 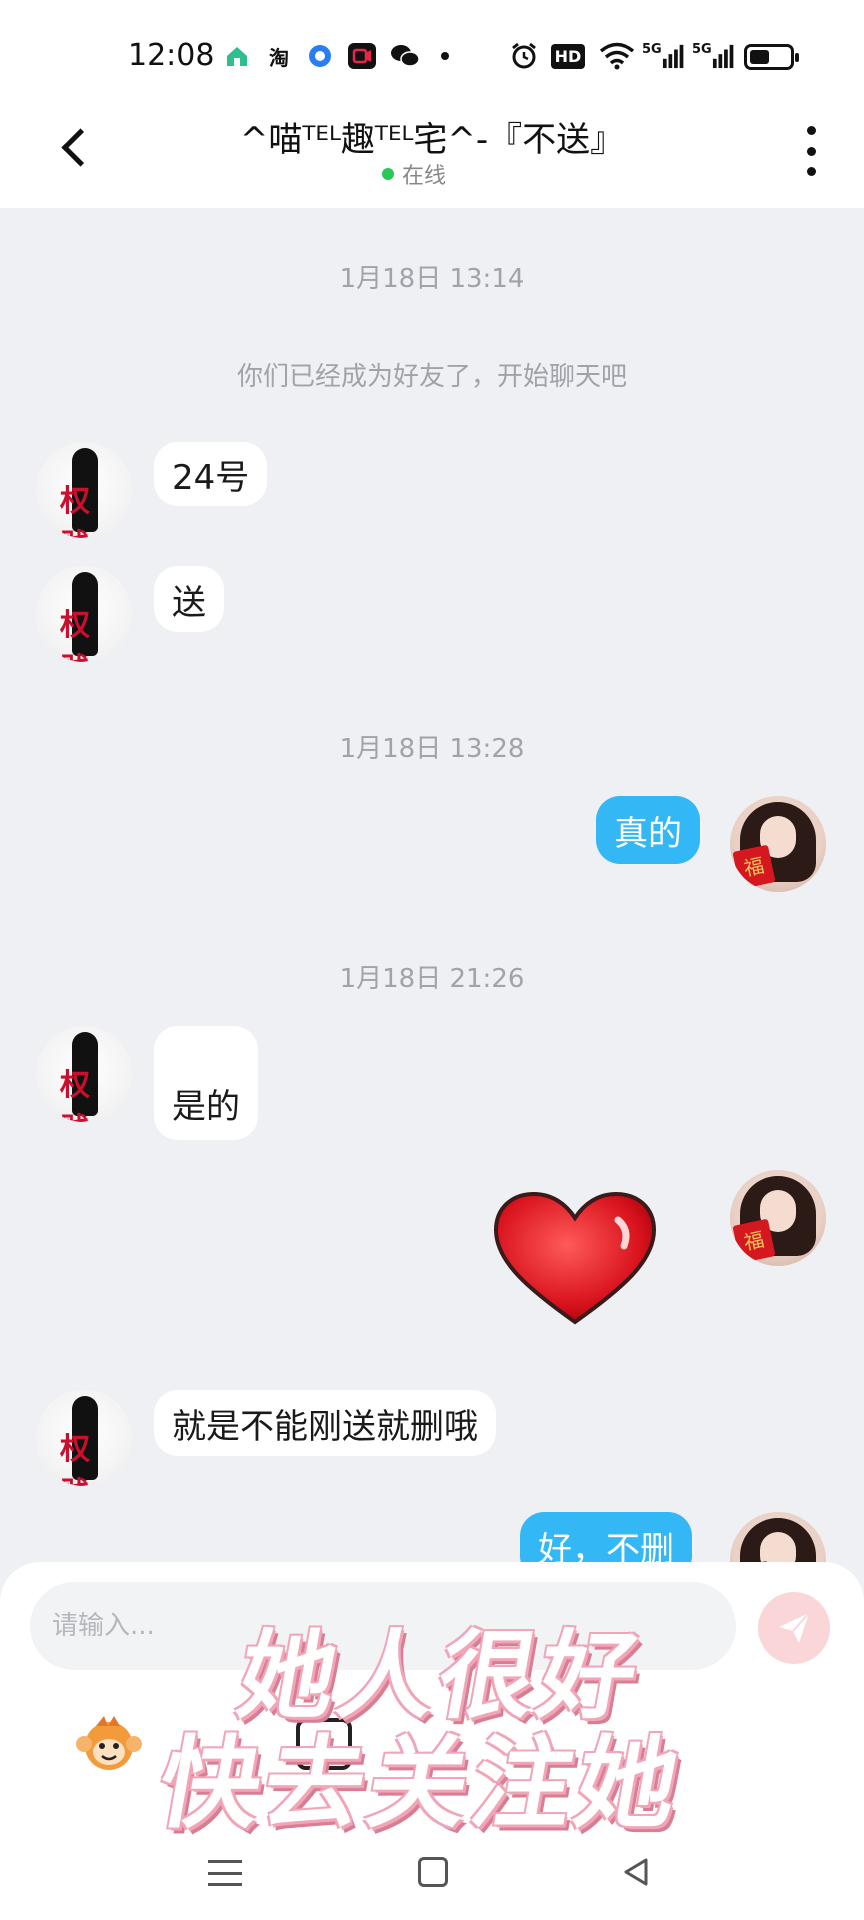 What do you see at coordinates (432, 749) in the screenshot?
I see `message-timestamp: 1月18日 13:28` at bounding box center [432, 749].